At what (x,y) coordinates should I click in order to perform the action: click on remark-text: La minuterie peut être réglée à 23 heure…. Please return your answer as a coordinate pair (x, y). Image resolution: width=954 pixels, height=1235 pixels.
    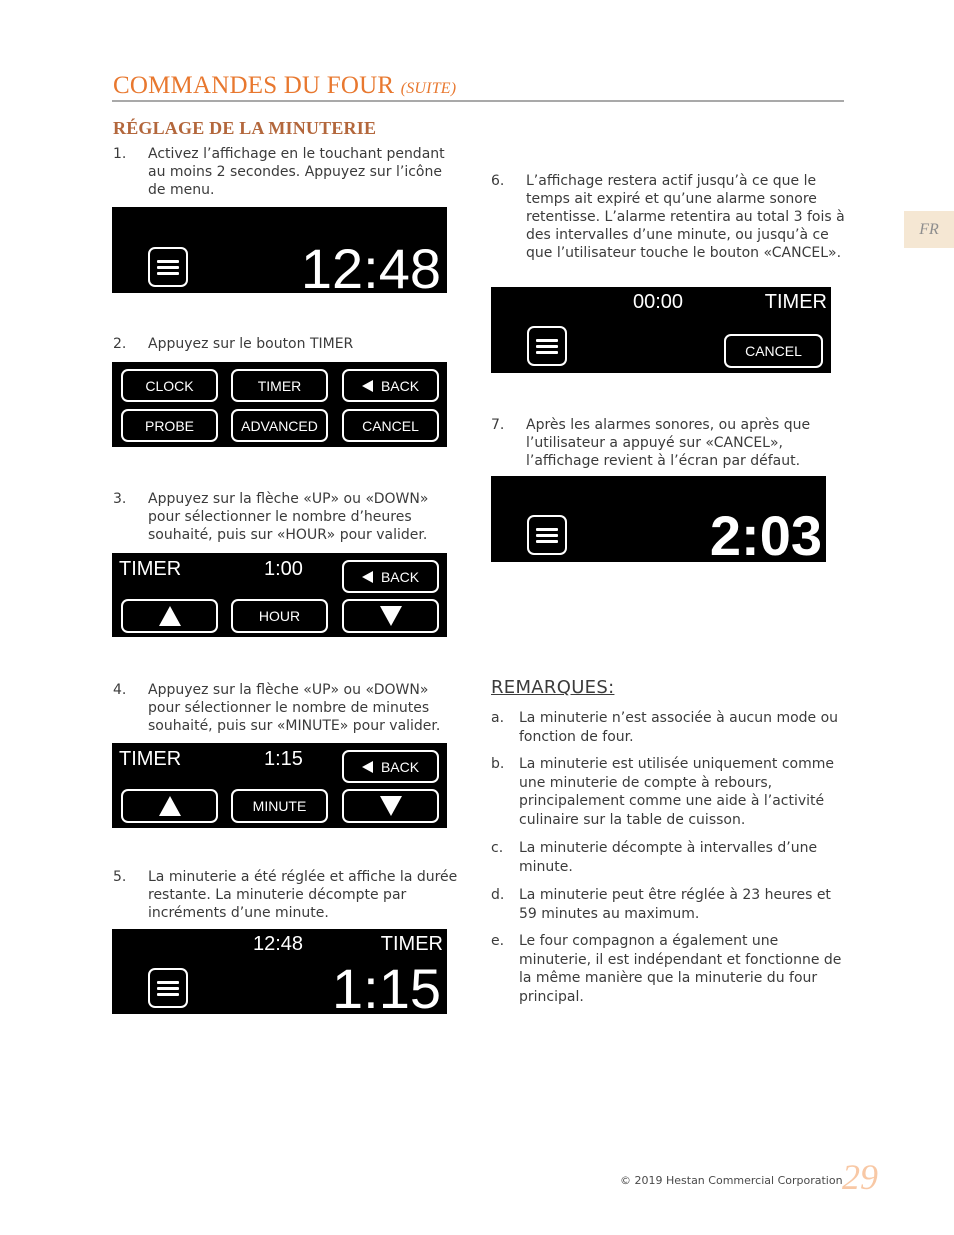
    Looking at the image, I should click on (675, 904).